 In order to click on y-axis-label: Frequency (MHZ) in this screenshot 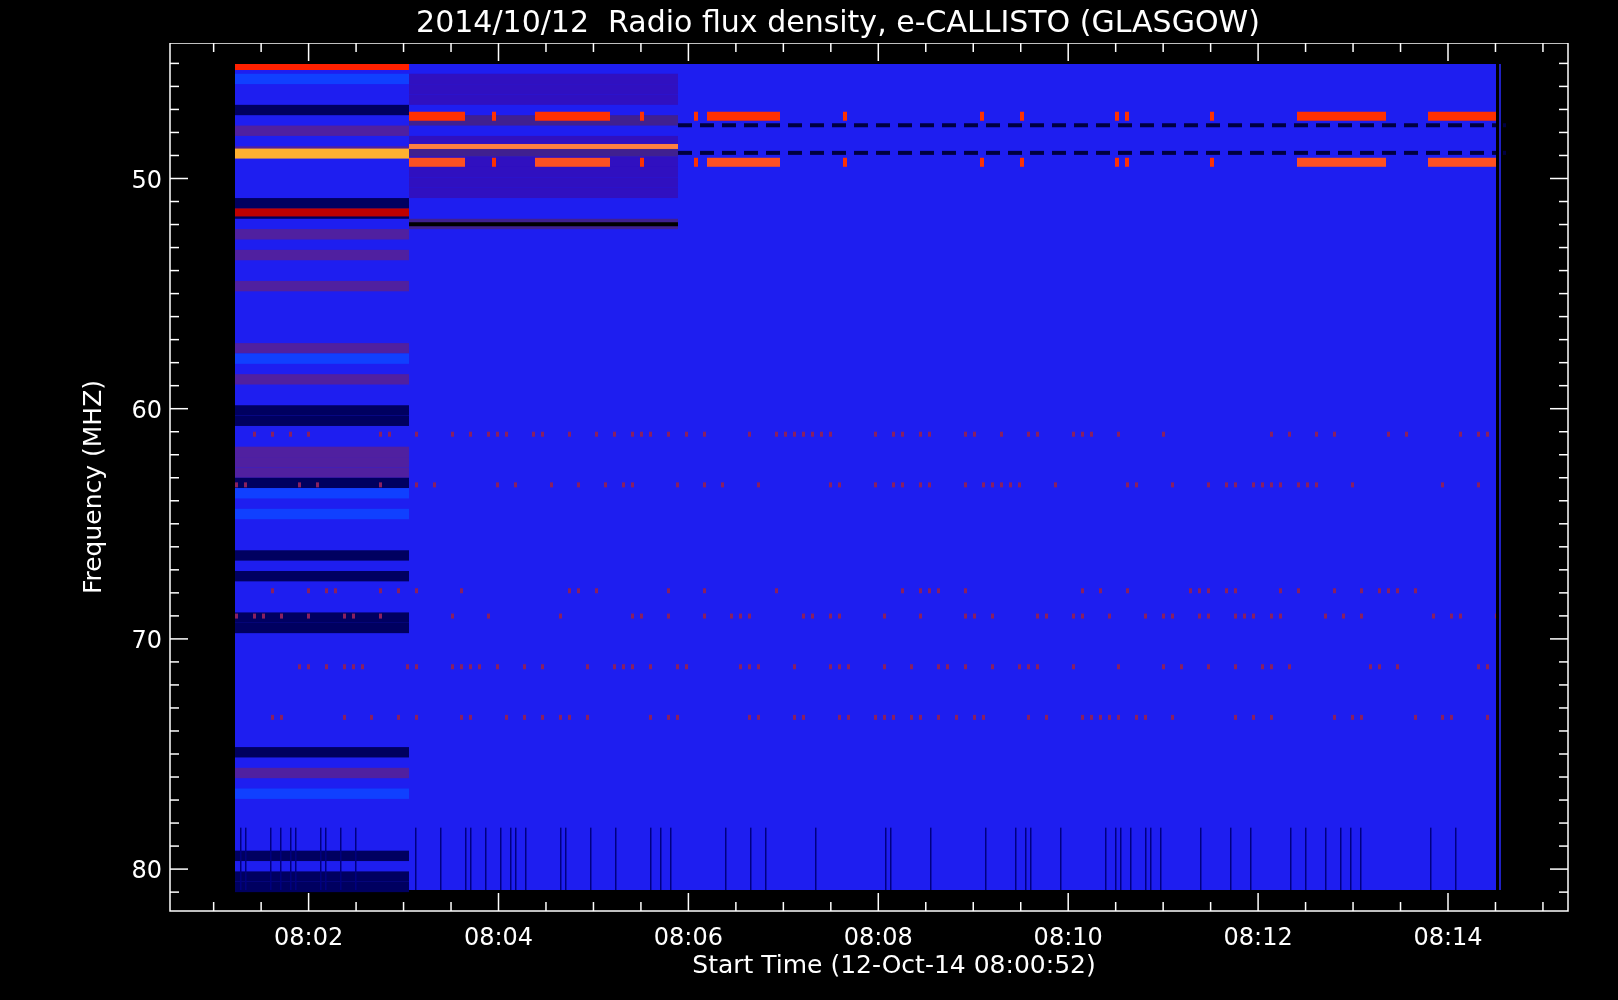, I will do `click(92, 487)`.